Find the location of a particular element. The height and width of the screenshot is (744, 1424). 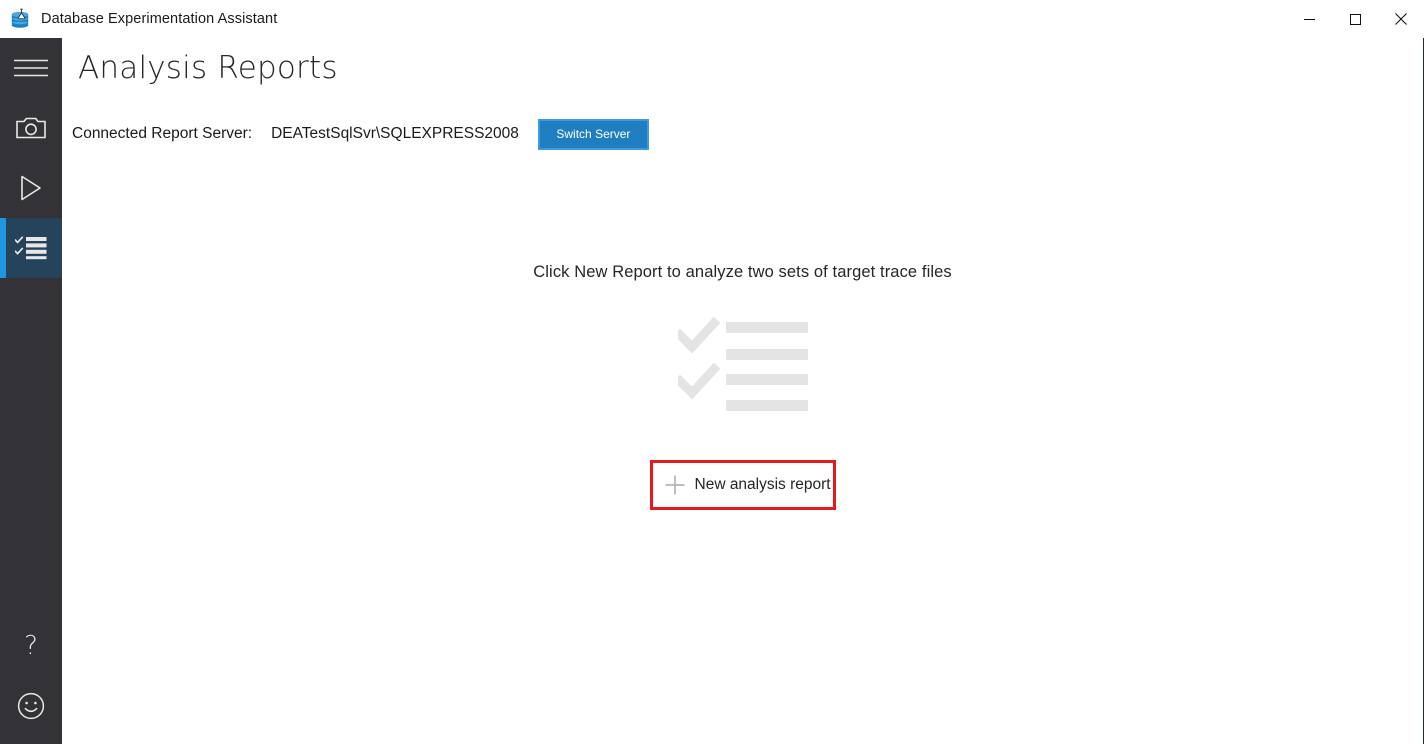

database-flask-icon is located at coordinates (20, 18).